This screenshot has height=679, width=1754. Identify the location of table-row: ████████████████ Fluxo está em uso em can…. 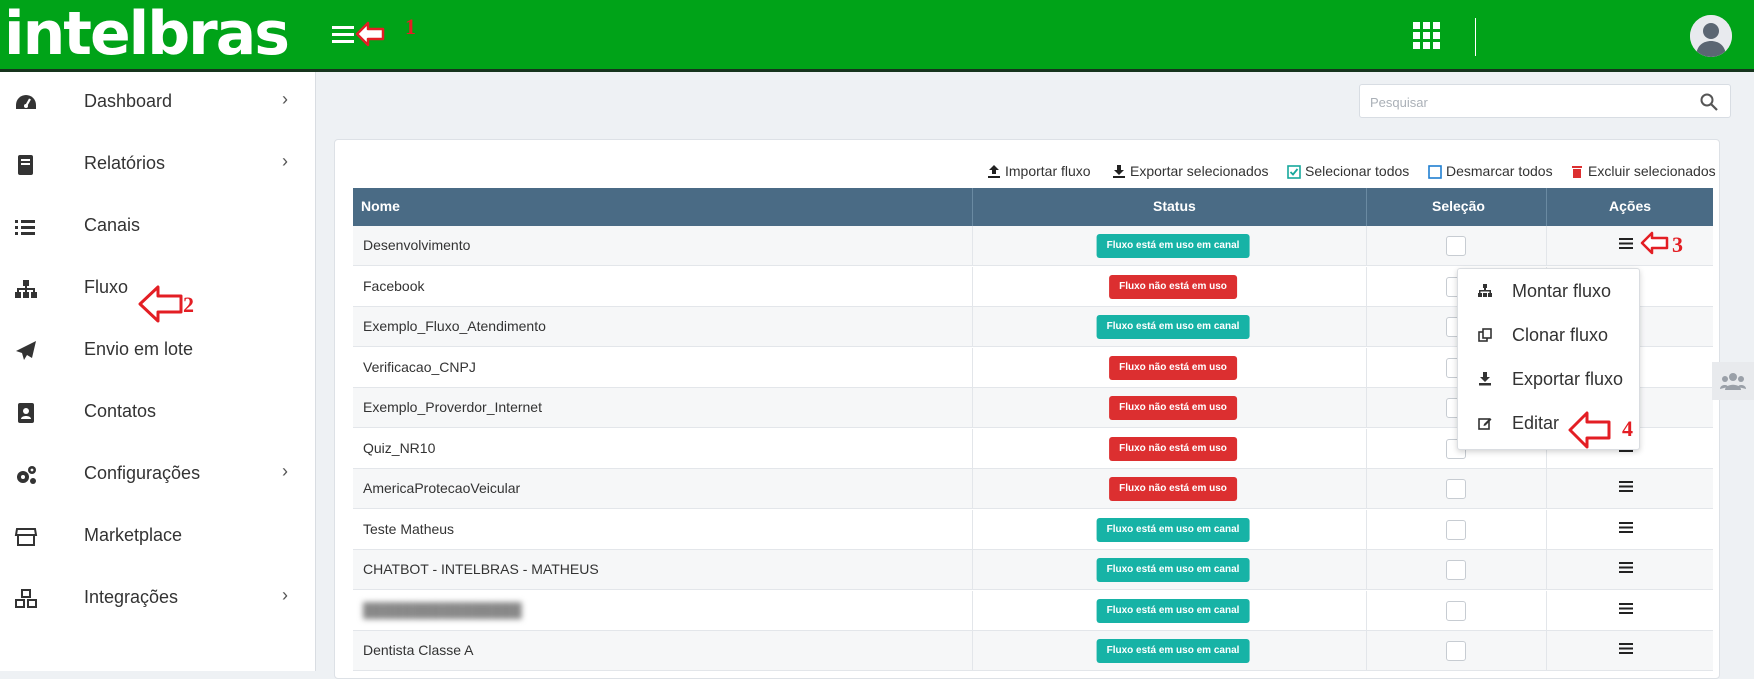
(1033, 610).